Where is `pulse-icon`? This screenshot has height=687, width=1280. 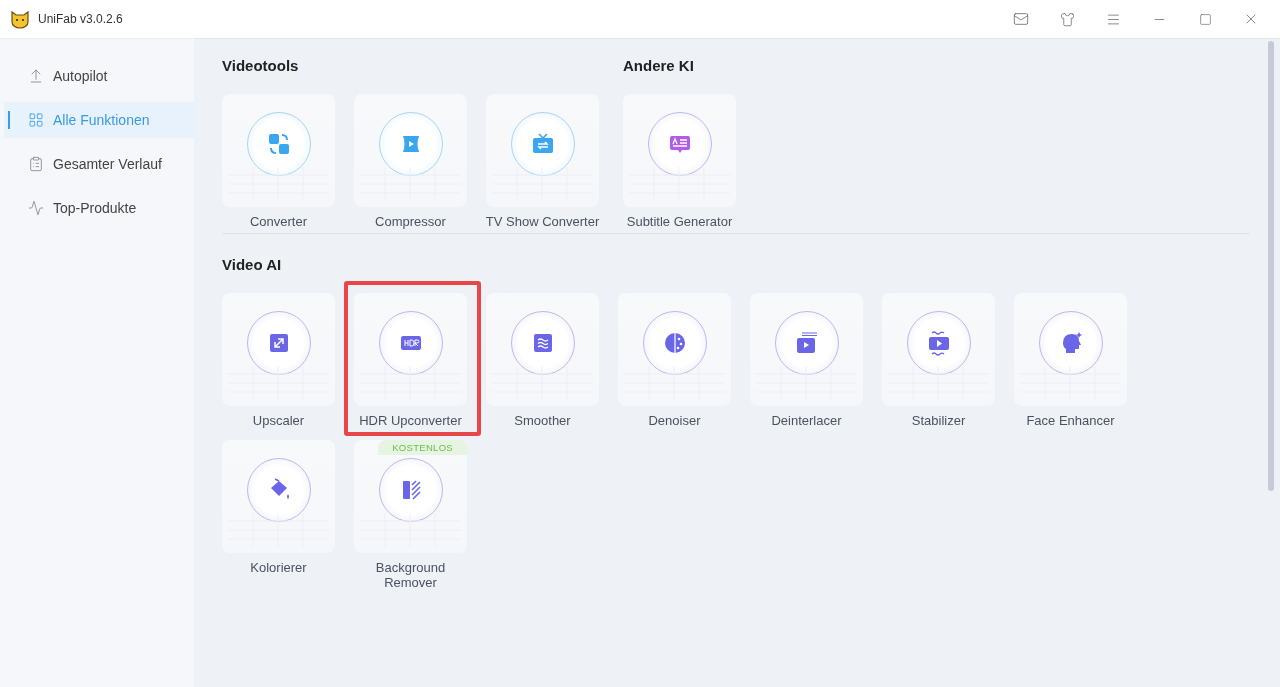
pulse-icon is located at coordinates (36, 208).